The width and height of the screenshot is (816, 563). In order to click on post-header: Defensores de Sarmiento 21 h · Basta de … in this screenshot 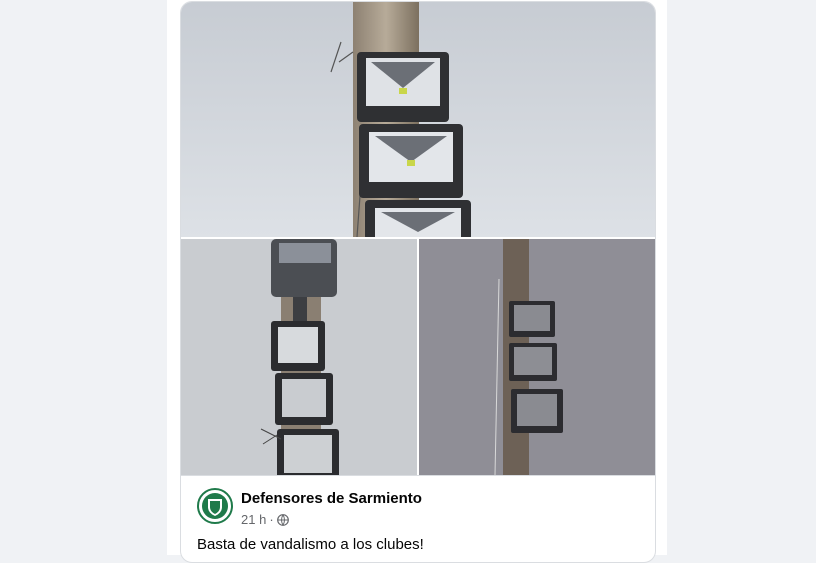, I will do `click(418, 518)`.